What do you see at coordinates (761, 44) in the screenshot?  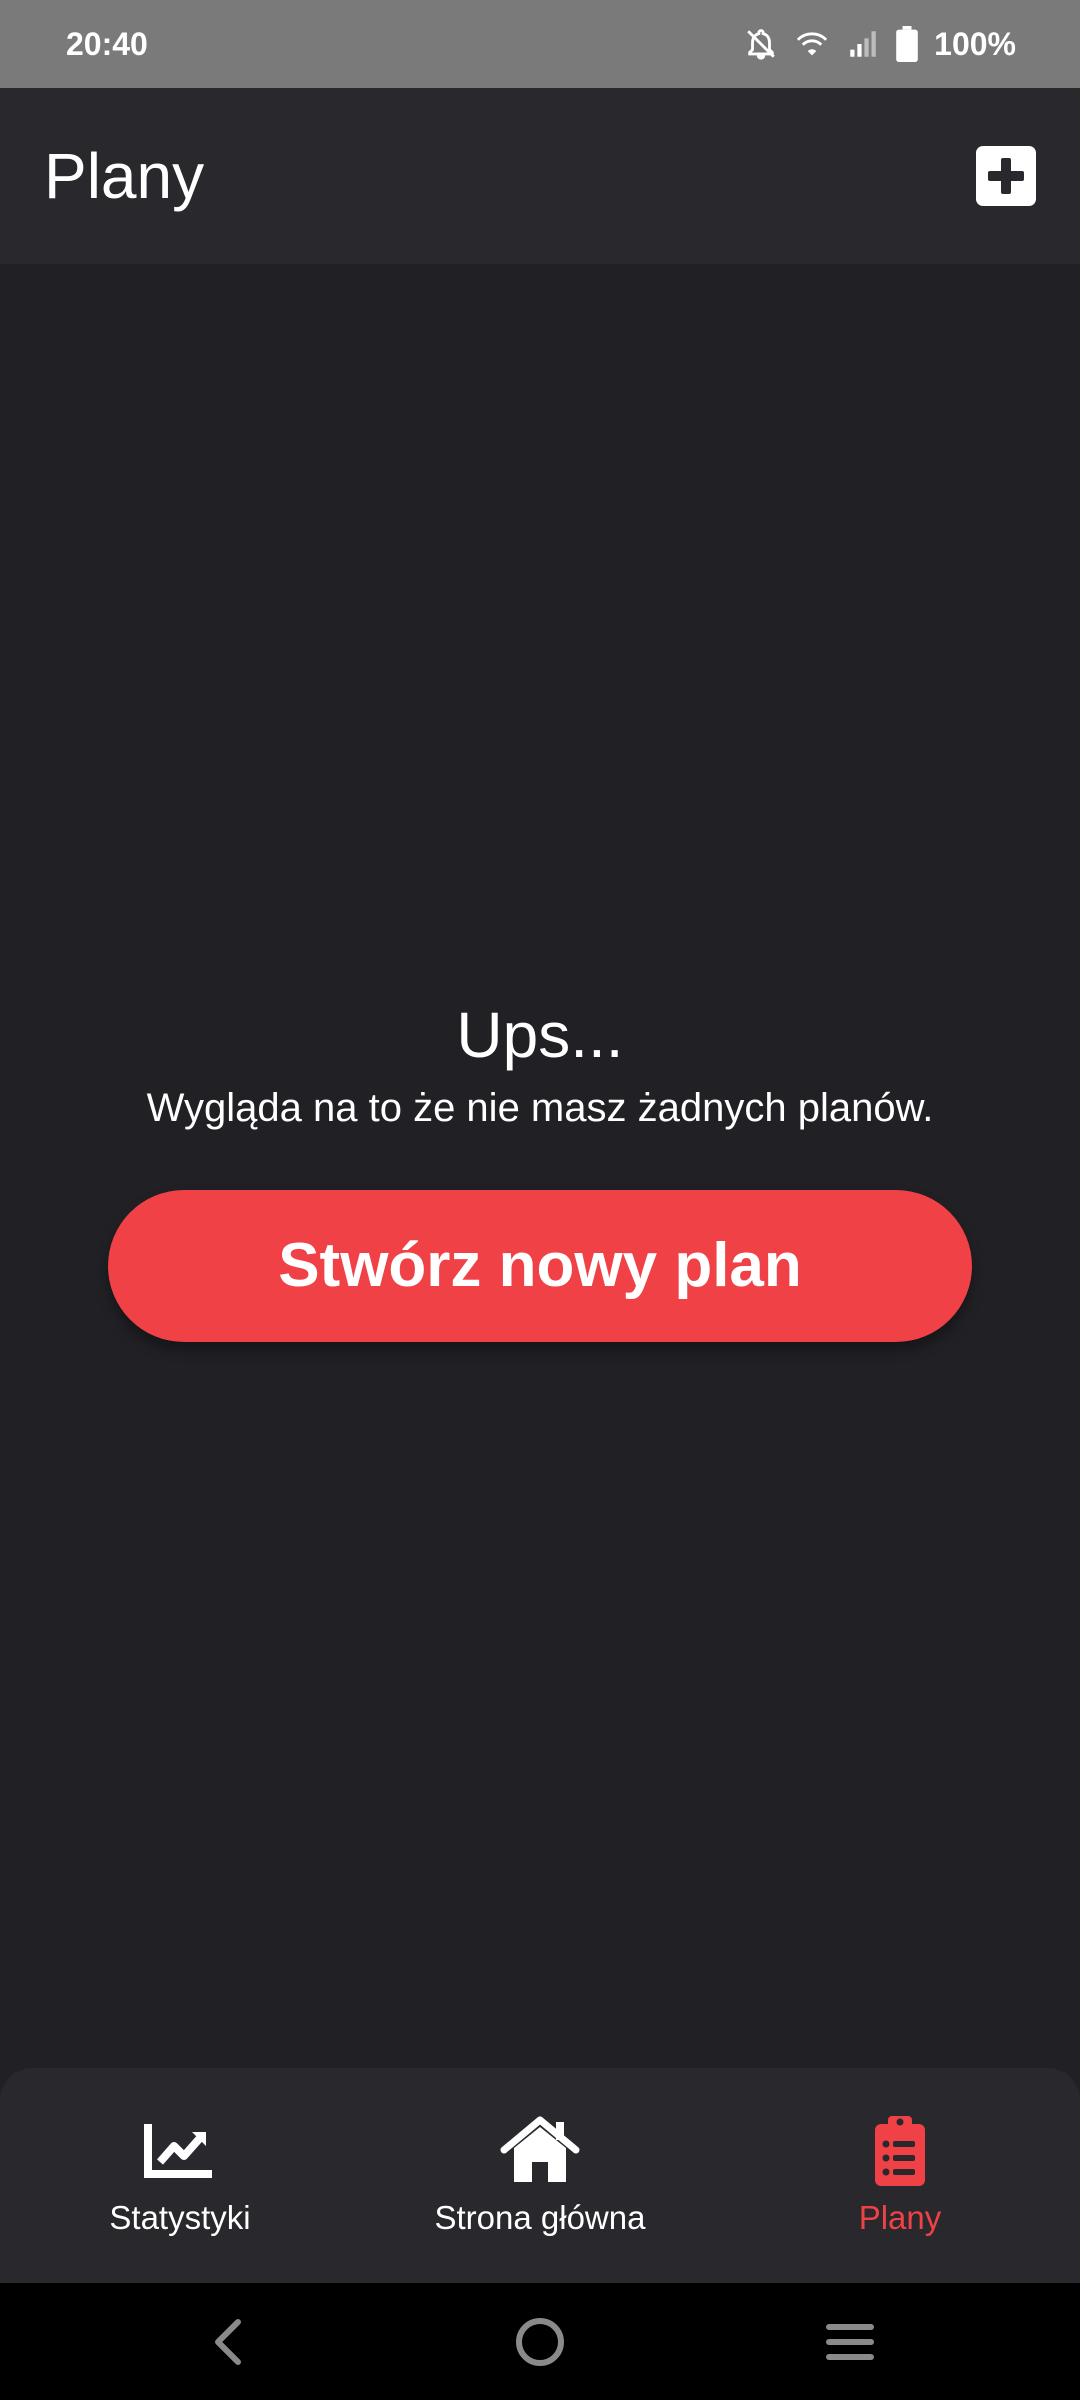 I see `bell-off-icon` at bounding box center [761, 44].